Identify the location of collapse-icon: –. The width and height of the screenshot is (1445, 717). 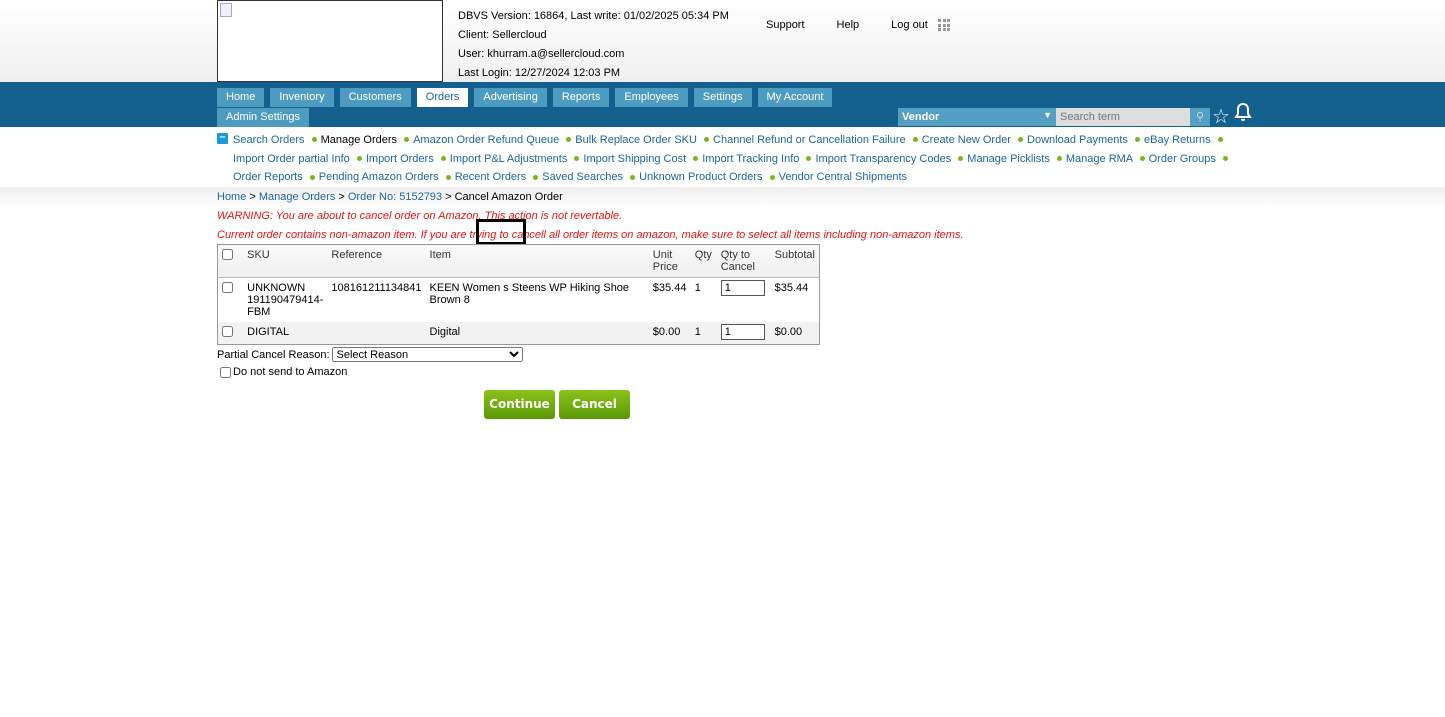
(222, 138).